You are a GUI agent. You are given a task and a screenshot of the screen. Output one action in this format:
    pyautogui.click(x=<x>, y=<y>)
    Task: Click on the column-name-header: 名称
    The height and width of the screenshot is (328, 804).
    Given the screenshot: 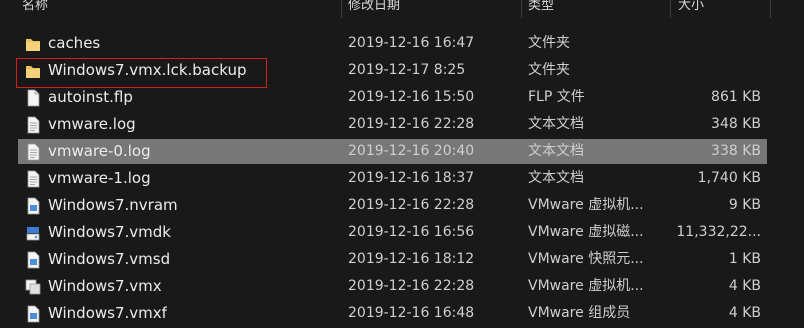 What is the action you would take?
    pyautogui.click(x=35, y=9)
    